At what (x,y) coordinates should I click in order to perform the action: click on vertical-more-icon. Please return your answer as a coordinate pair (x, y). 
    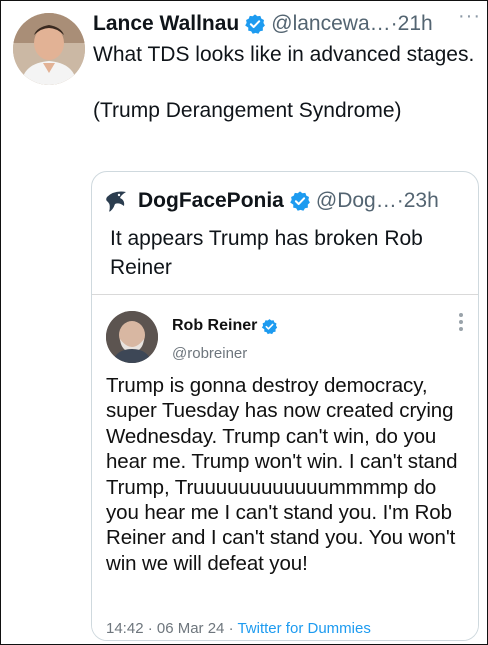
    Looking at the image, I should click on (461, 323).